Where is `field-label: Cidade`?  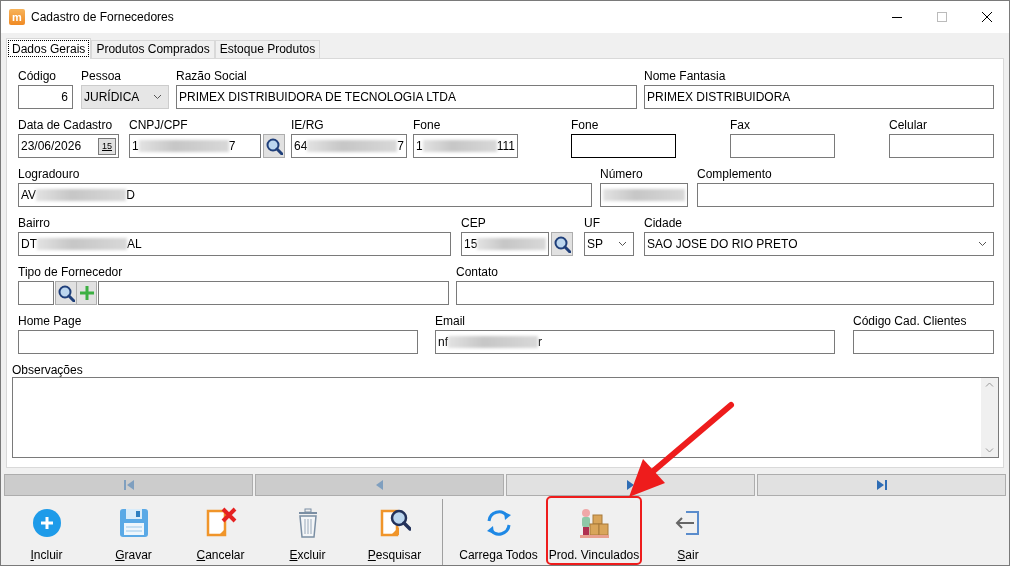 field-label: Cidade is located at coordinates (664, 224).